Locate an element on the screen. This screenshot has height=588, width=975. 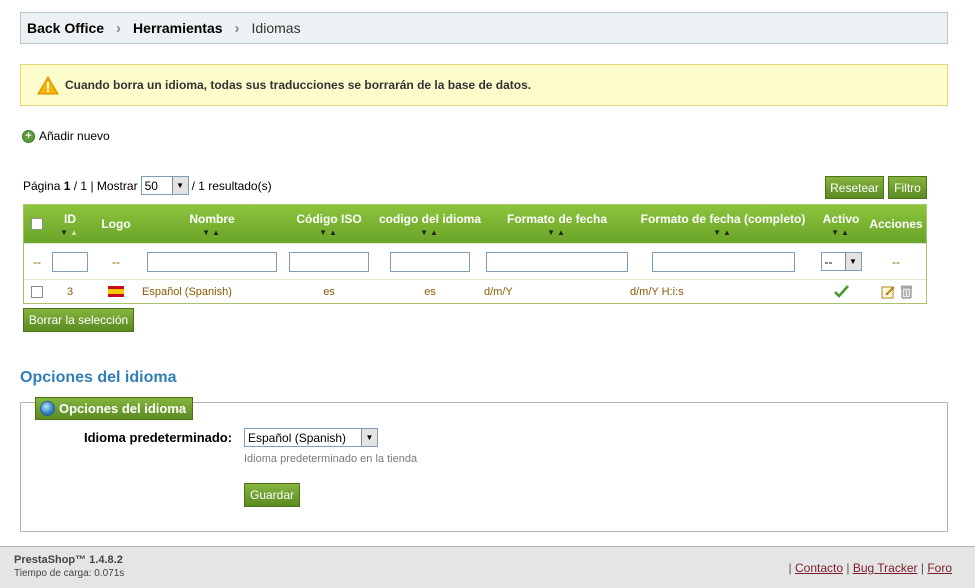
current-page: 1 is located at coordinates (67, 185).